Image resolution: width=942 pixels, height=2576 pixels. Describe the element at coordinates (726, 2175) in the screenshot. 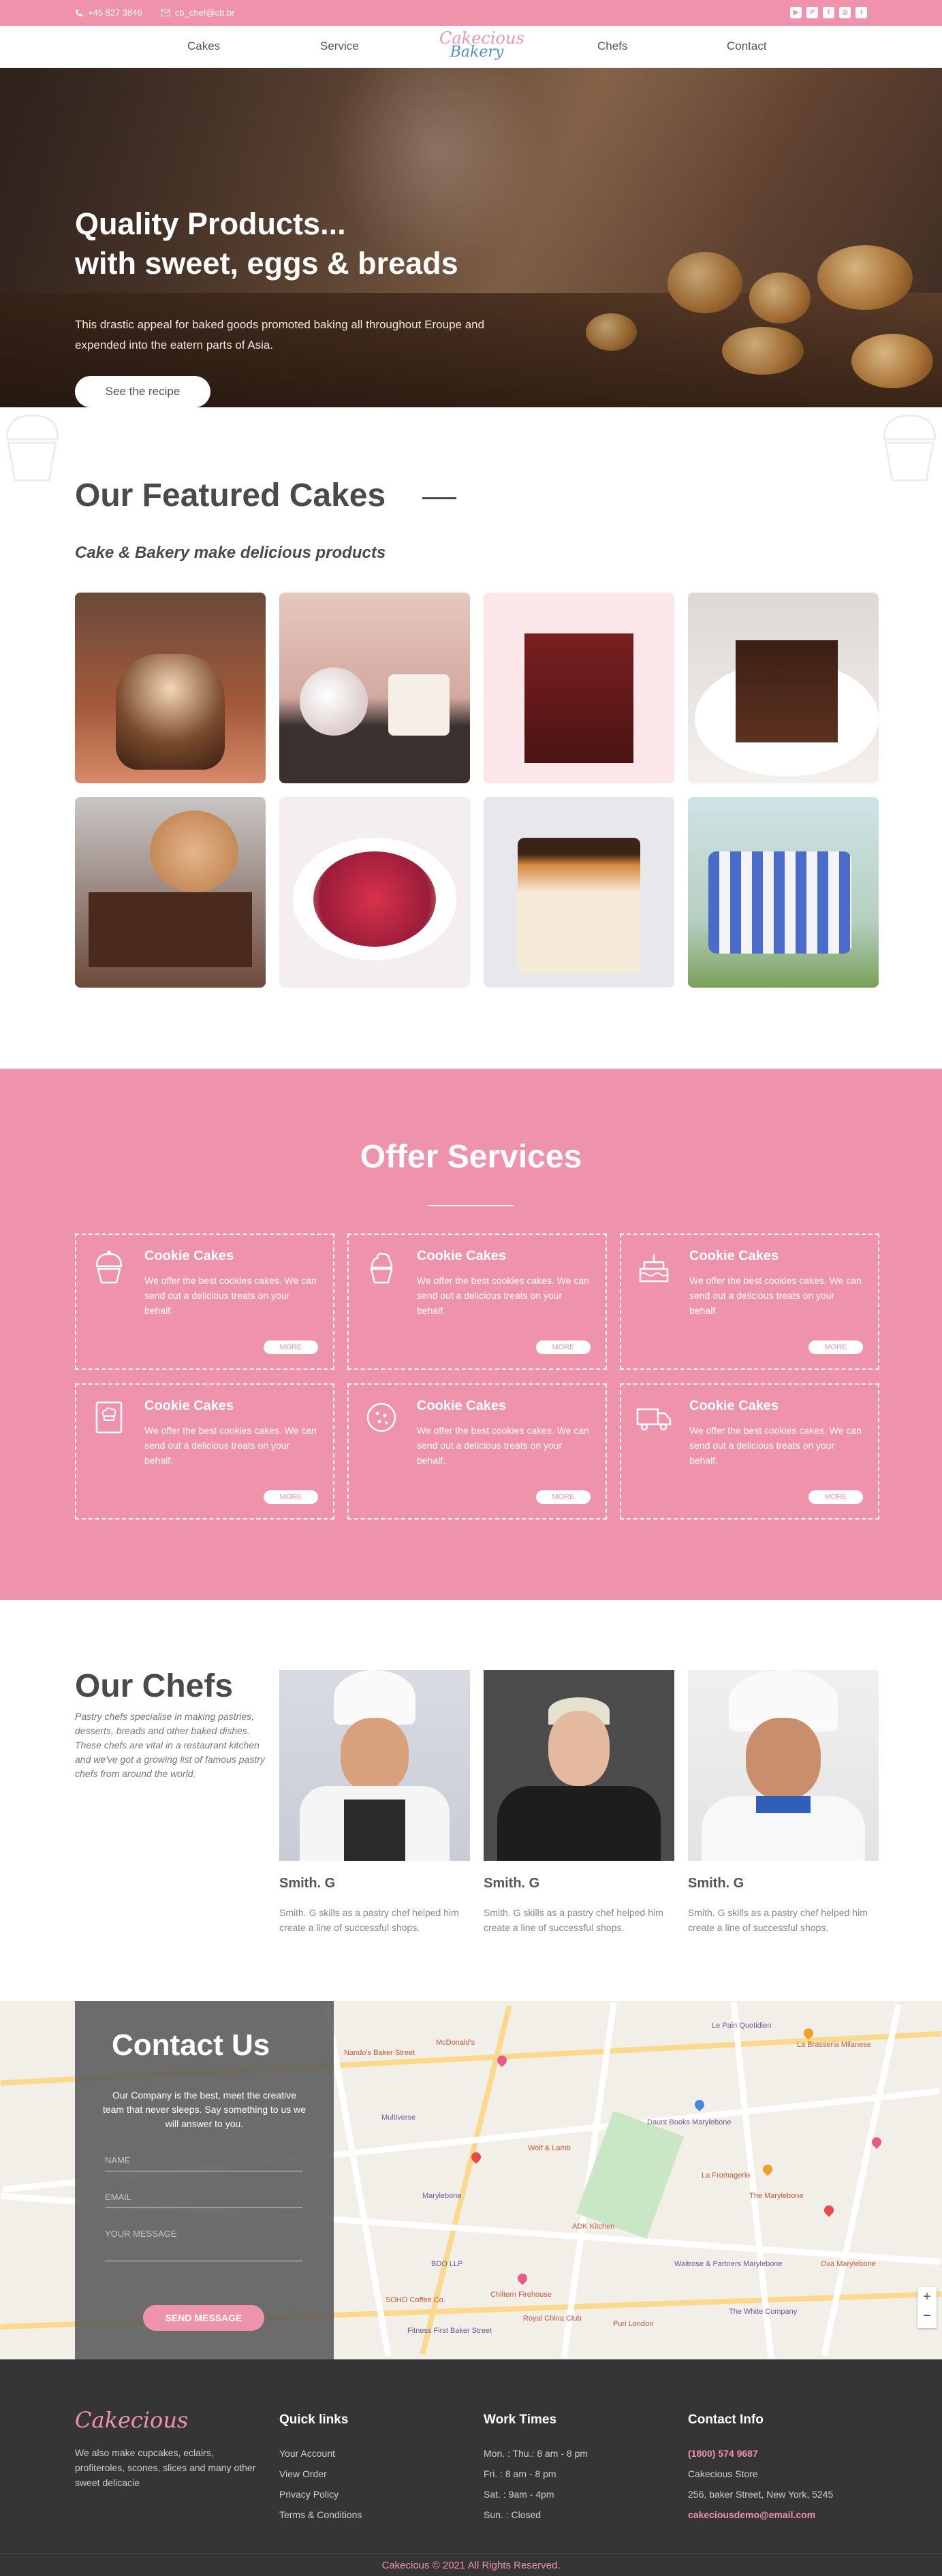

I see `map-label: La Fromagerie` at that location.